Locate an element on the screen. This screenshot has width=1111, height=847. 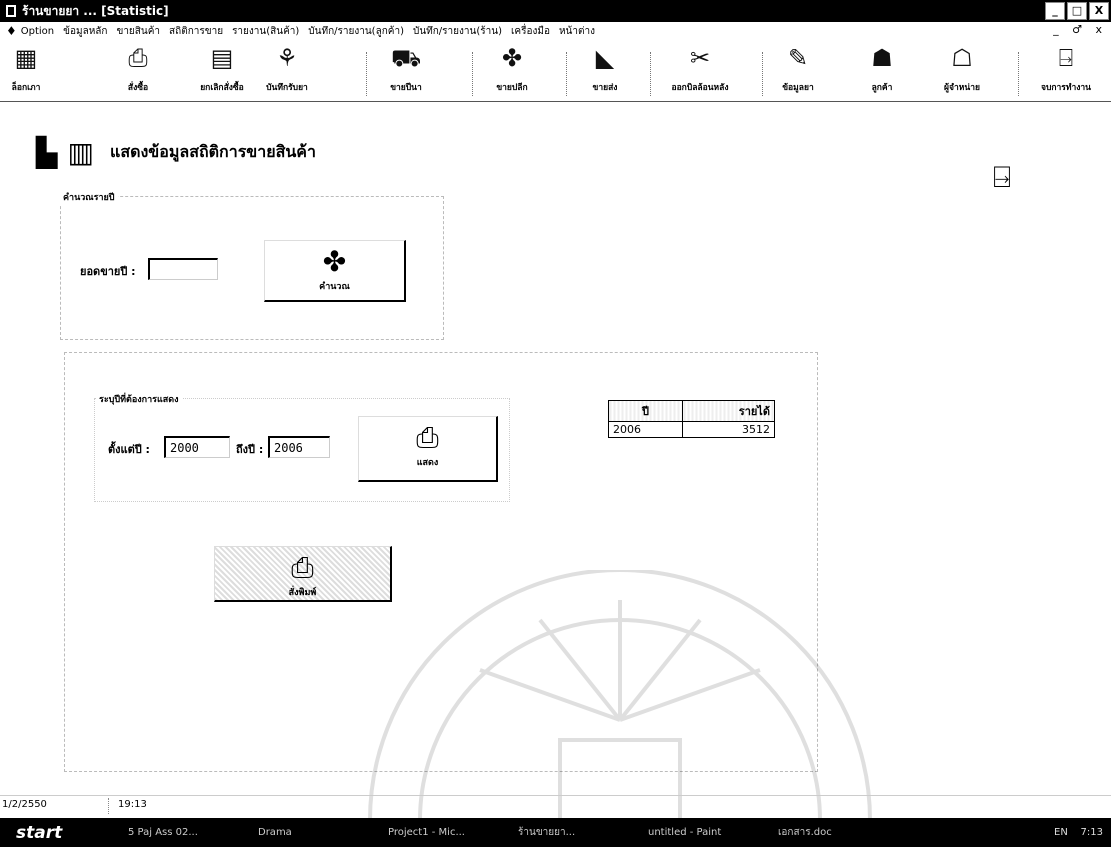
menu-tools: เครื่องมือ is located at coordinates (530, 31).